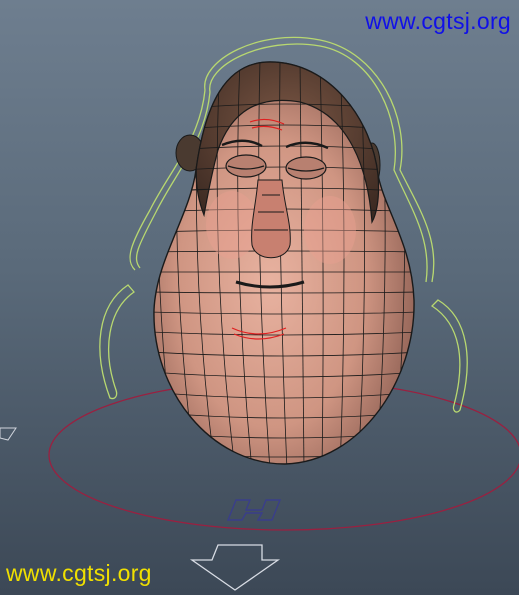  Describe the element at coordinates (8, 434) in the screenshot. I see `left-arrow-fragment` at that location.